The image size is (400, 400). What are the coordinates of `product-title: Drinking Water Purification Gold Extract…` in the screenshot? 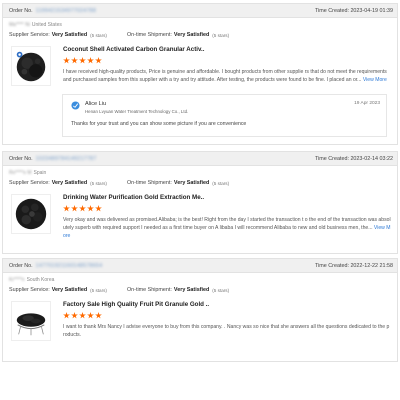 It's located at (227, 197).